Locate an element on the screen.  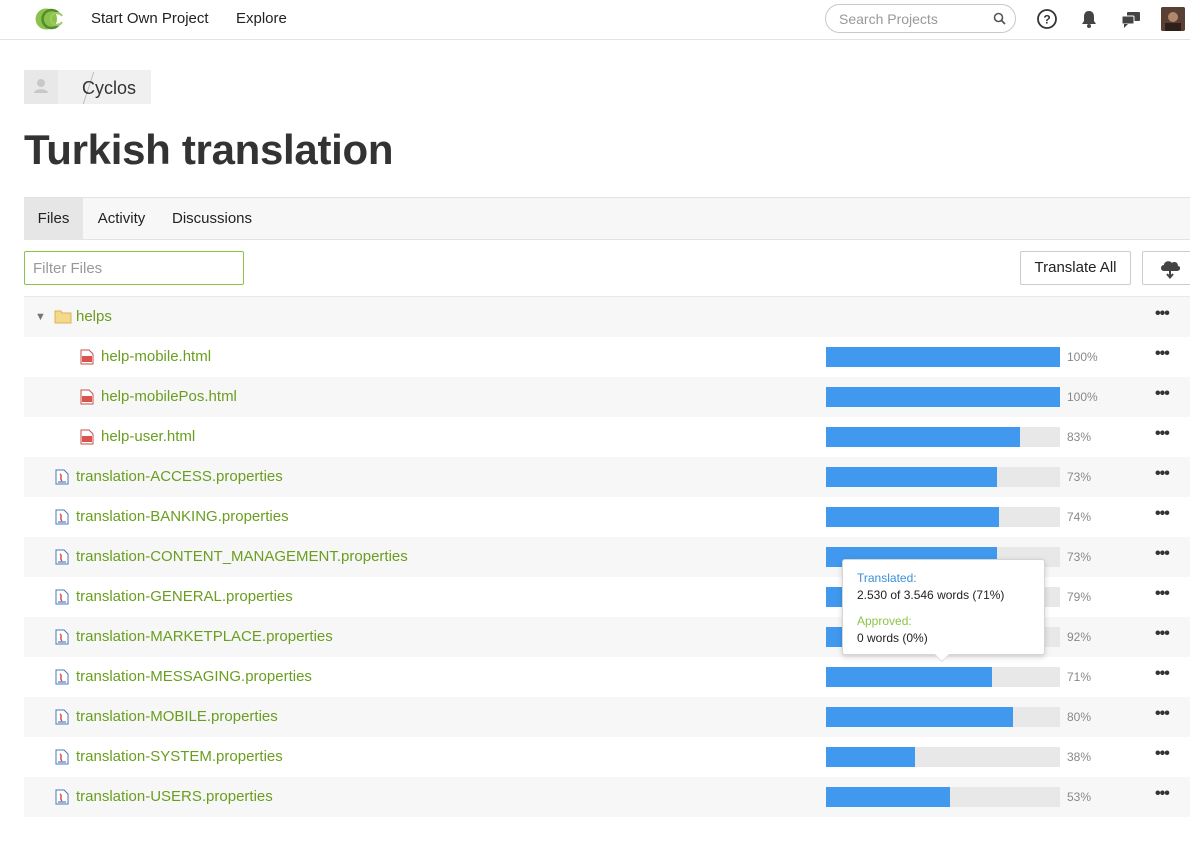
file-row: translation-SYSTEM.properties 38% ••• is located at coordinates (607, 757).